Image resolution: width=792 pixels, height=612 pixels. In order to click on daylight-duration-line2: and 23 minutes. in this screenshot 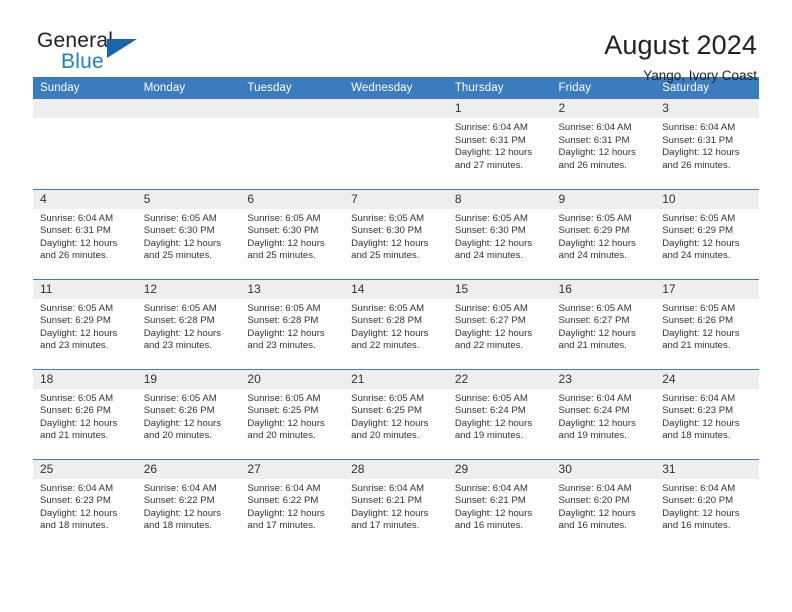, I will do `click(281, 346)`.